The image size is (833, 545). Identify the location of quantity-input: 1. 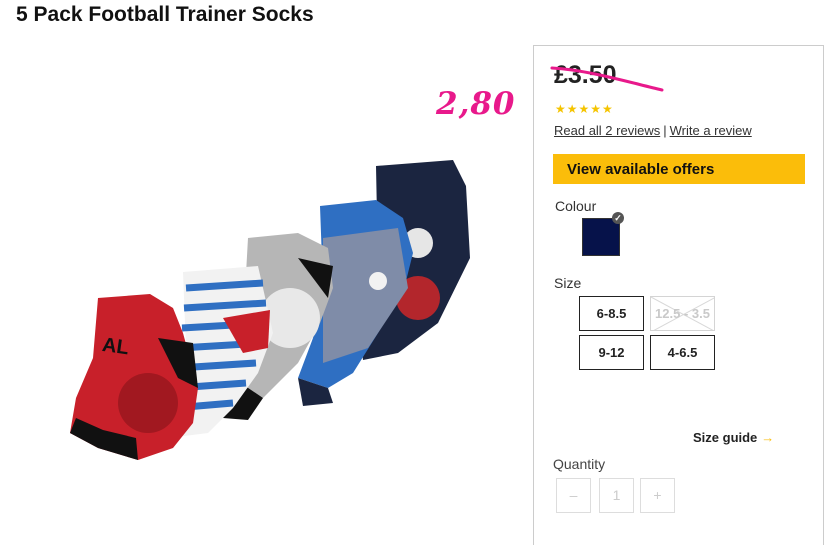
(616, 495).